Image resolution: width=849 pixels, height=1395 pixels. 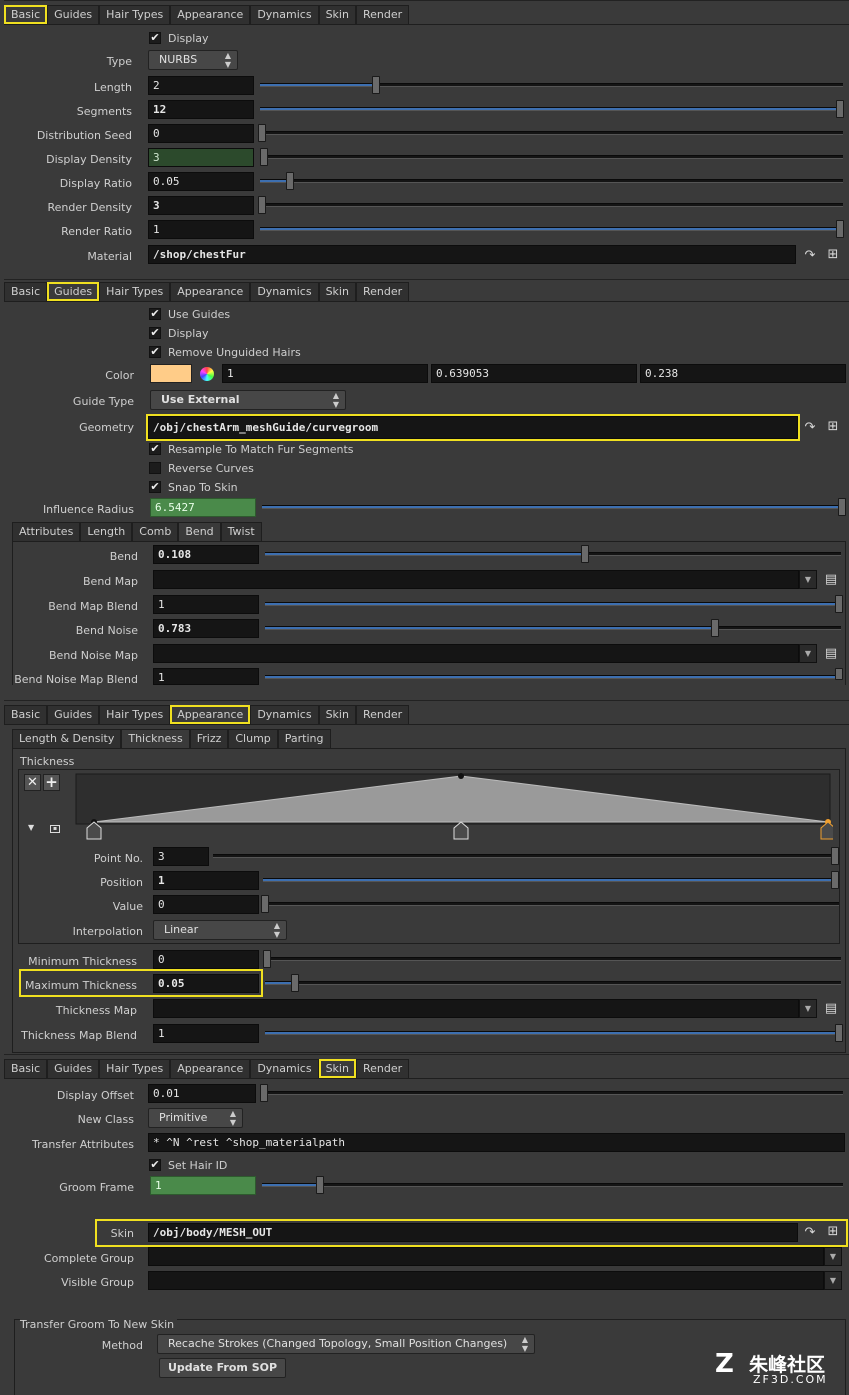 What do you see at coordinates (202, 1093) in the screenshot?
I see `display-offset-field: 0.01` at bounding box center [202, 1093].